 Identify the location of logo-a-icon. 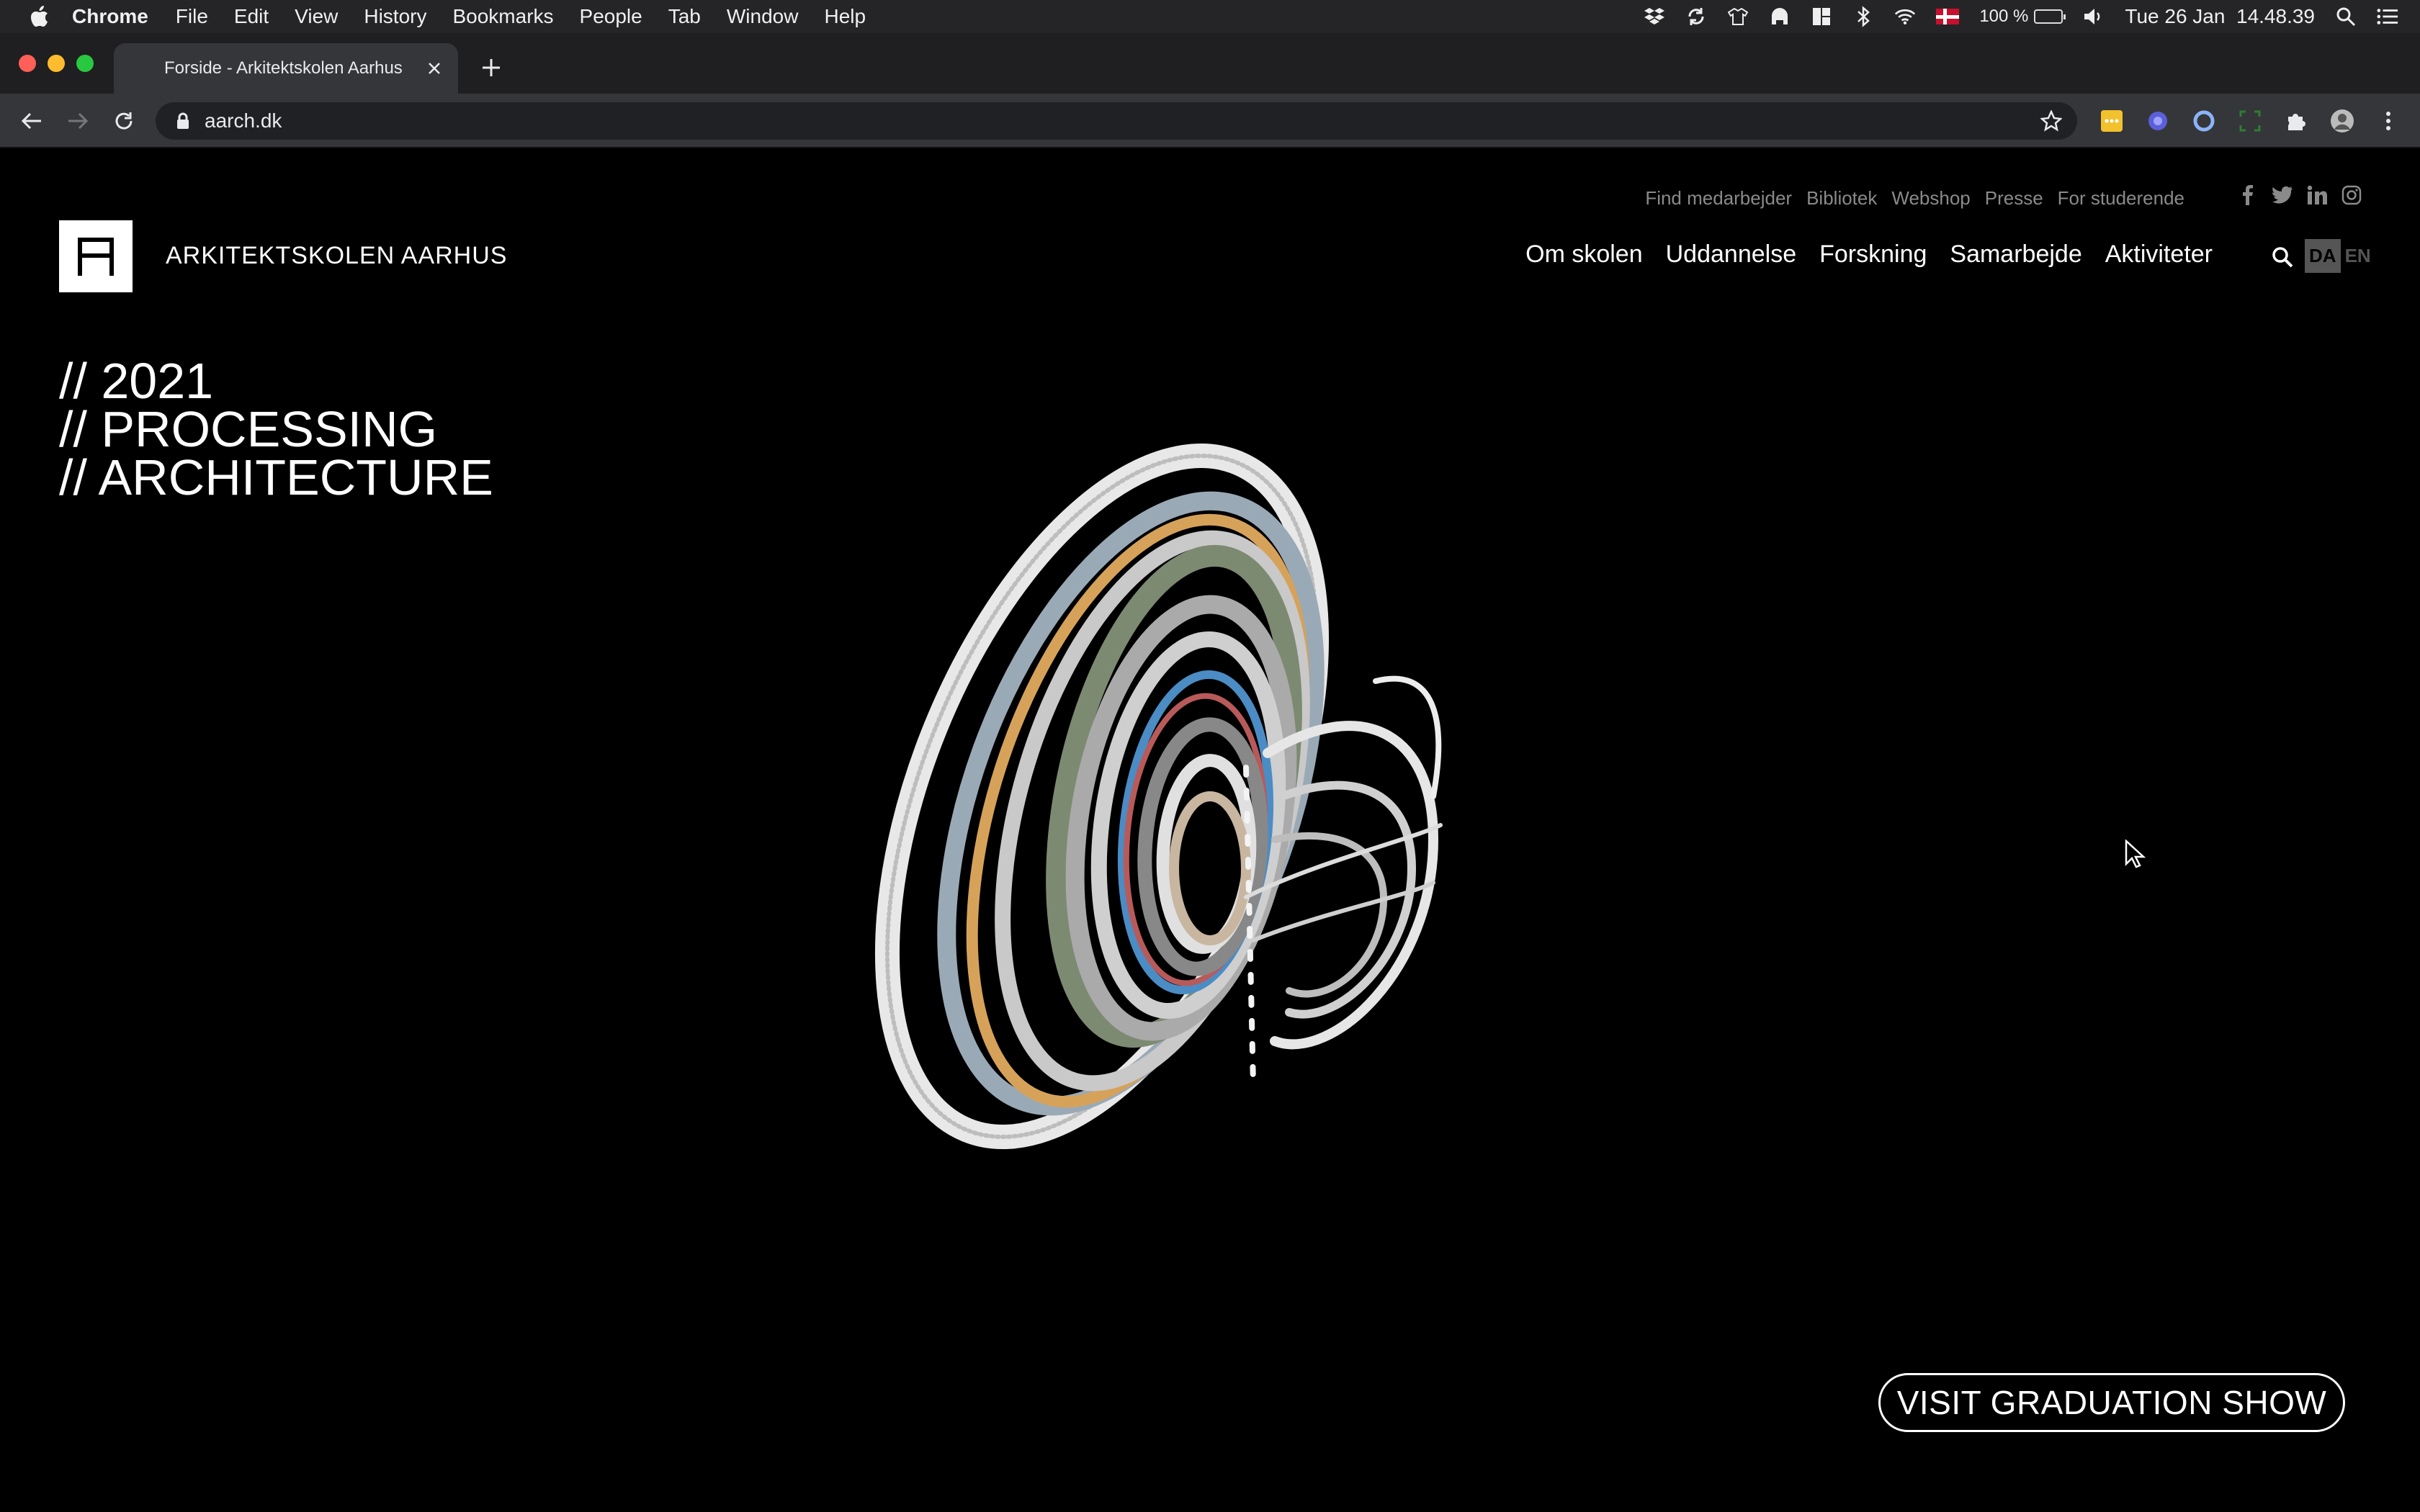
(96, 257).